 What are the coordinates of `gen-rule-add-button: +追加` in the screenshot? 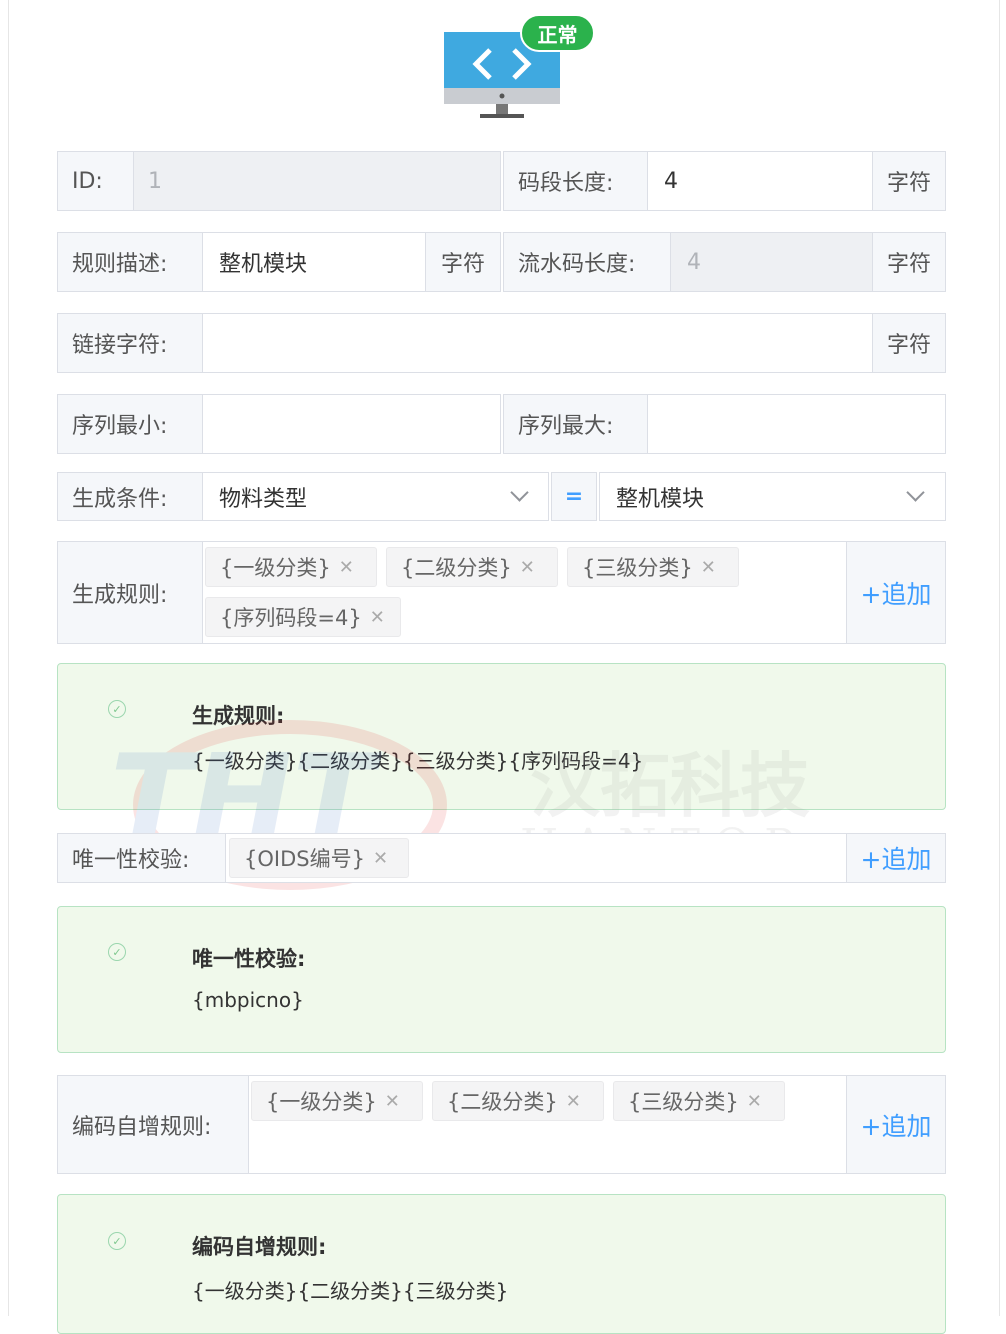 It's located at (896, 592).